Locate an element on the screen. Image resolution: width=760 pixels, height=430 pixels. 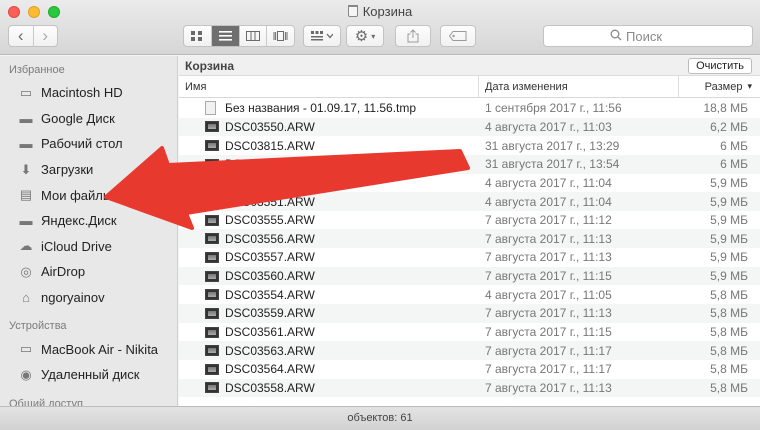
file-name: DSC03556.ARW is located at coordinates (270, 238).